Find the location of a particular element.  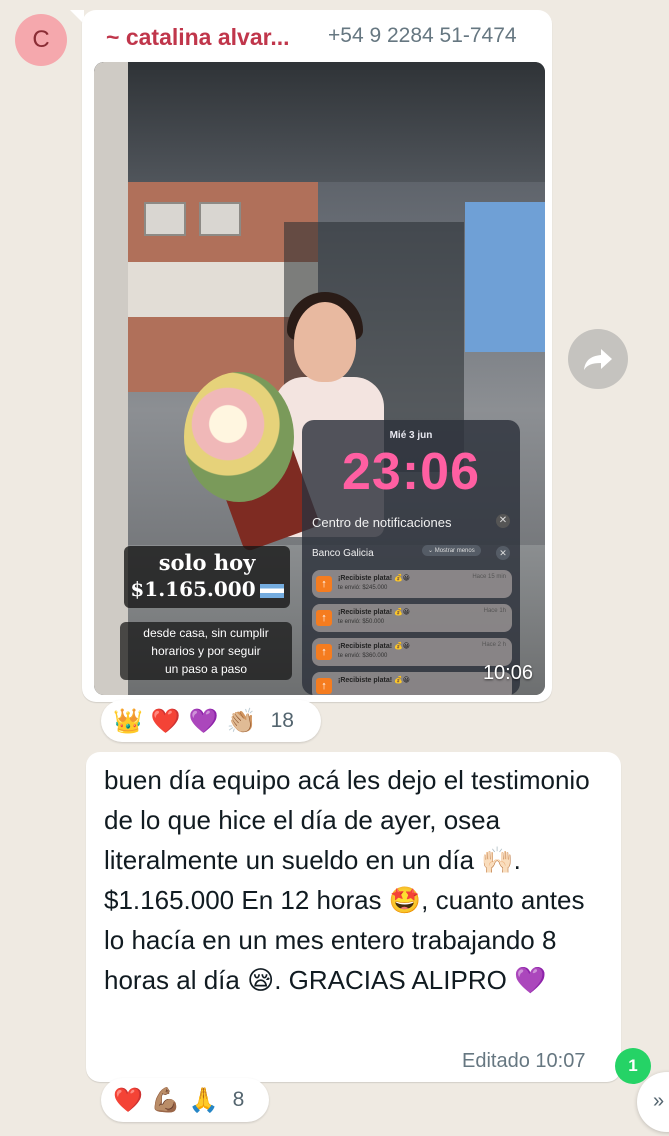

reaction-count: 8 is located at coordinates (238, 1099).